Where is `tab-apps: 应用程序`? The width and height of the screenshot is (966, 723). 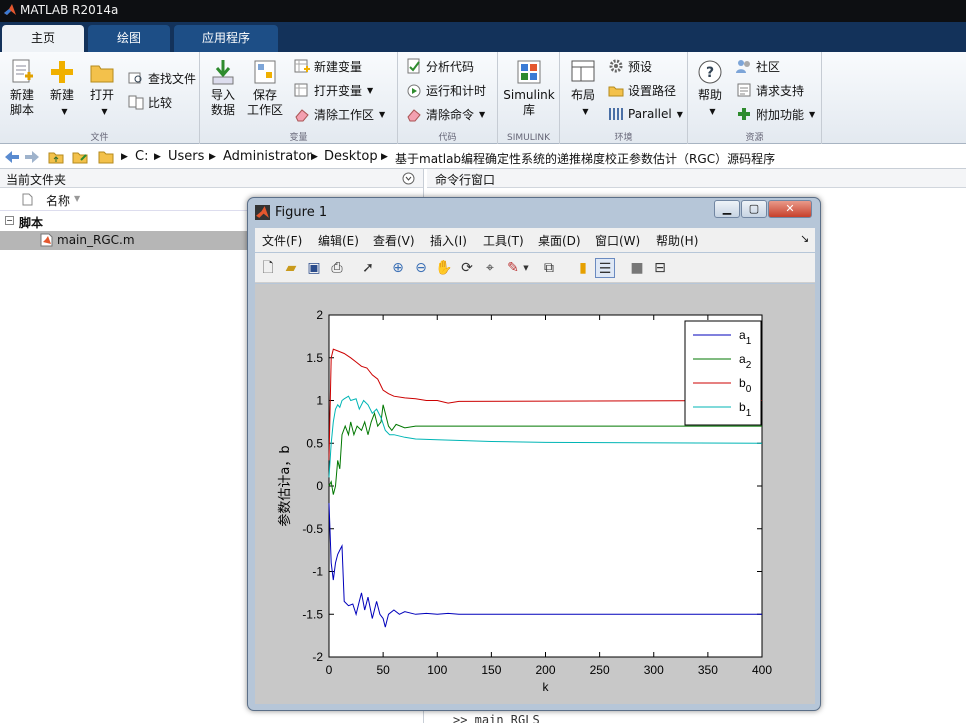
tab-apps: 应用程序 is located at coordinates (226, 38).